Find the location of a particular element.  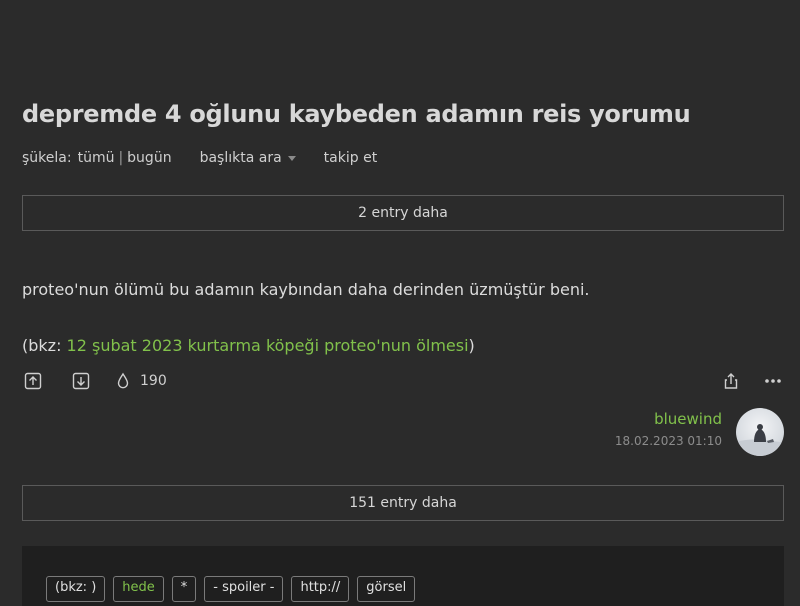

toolbar-spoiler-button: - spoiler - is located at coordinates (244, 589).